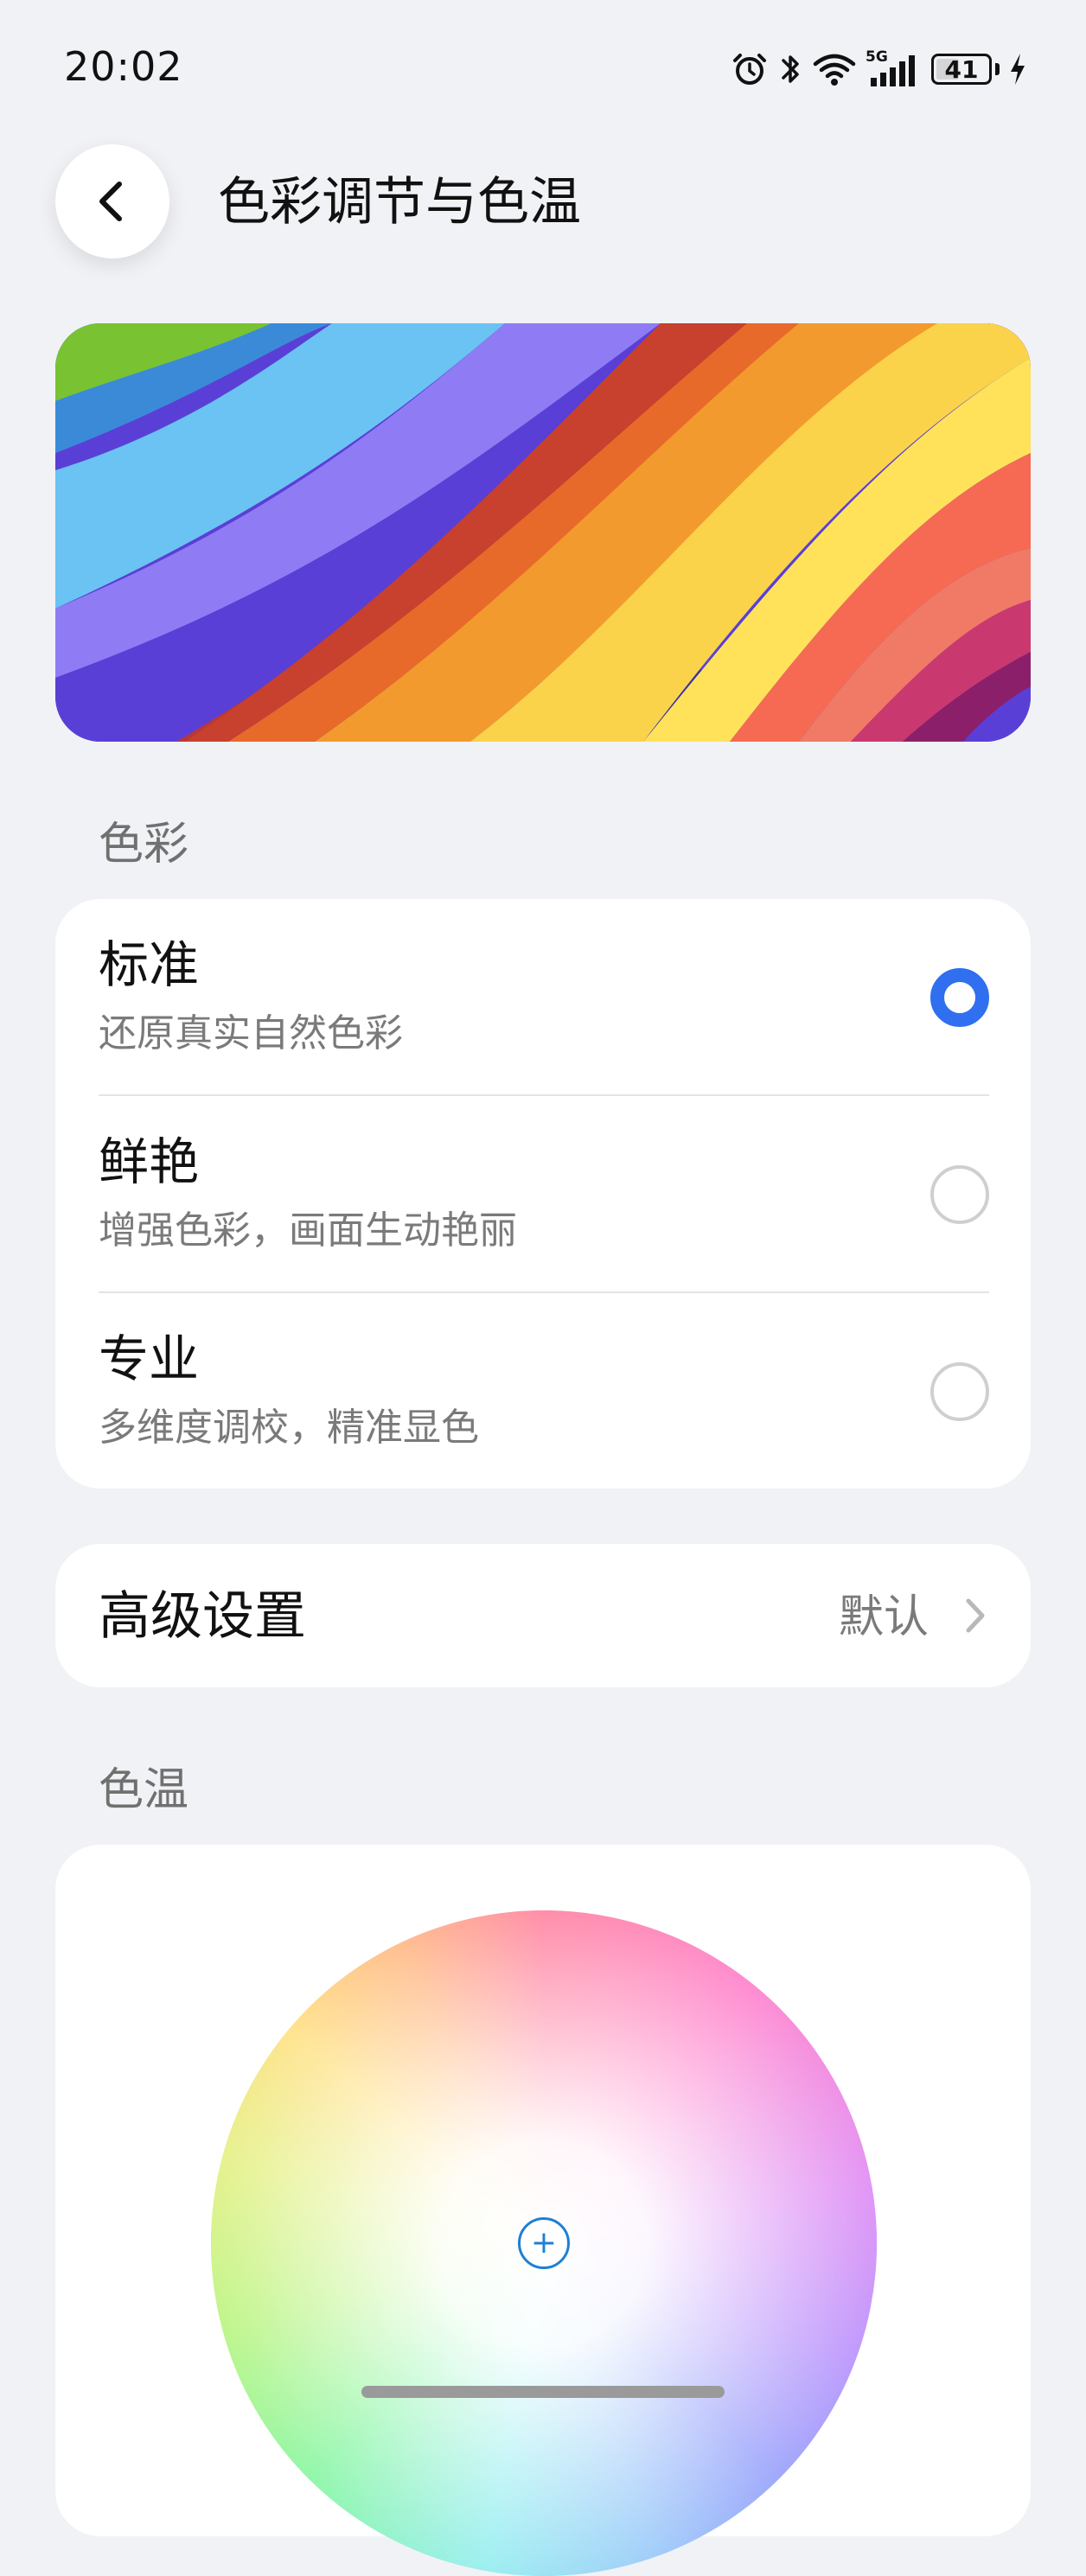  What do you see at coordinates (149, 1161) in the screenshot?
I see `option-title: 鲜艳` at bounding box center [149, 1161].